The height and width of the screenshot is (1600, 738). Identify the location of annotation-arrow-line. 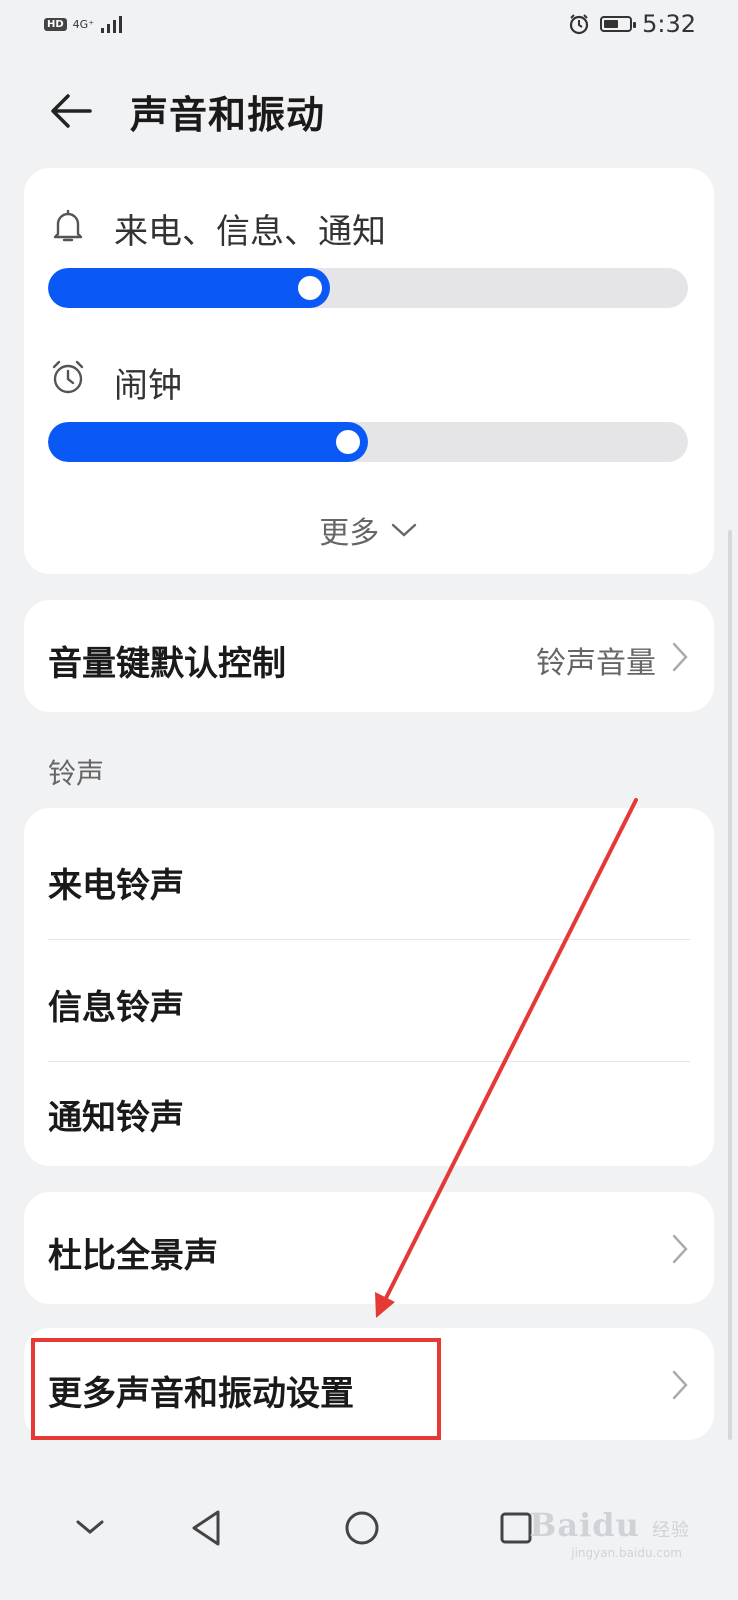
(510, 1051).